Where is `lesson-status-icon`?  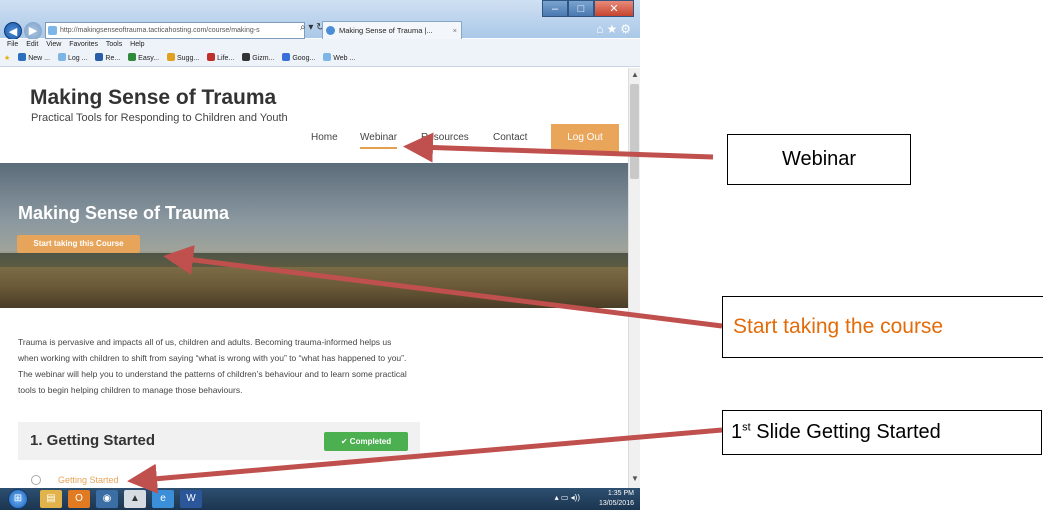
lesson-status-icon is located at coordinates (36, 480).